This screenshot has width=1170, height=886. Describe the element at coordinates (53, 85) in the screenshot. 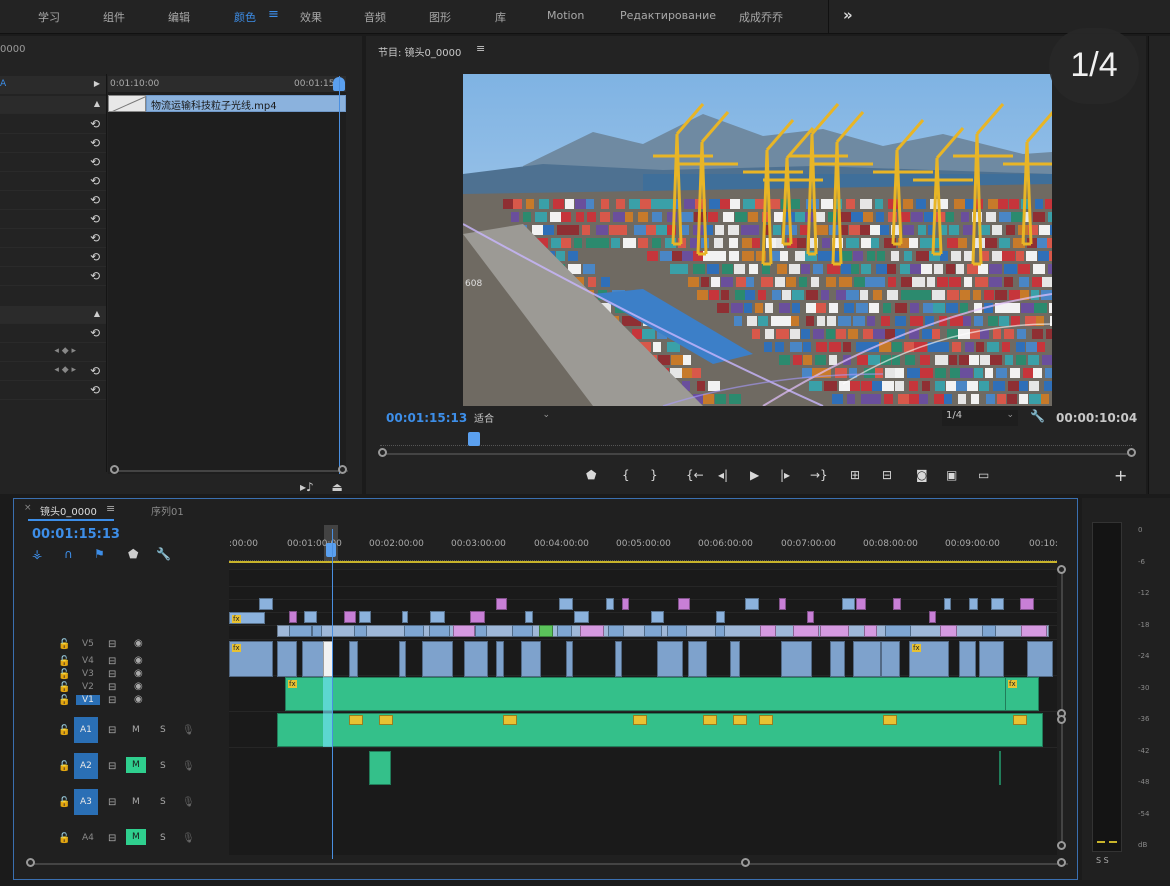

I see `effect-header-strip: ▶` at that location.